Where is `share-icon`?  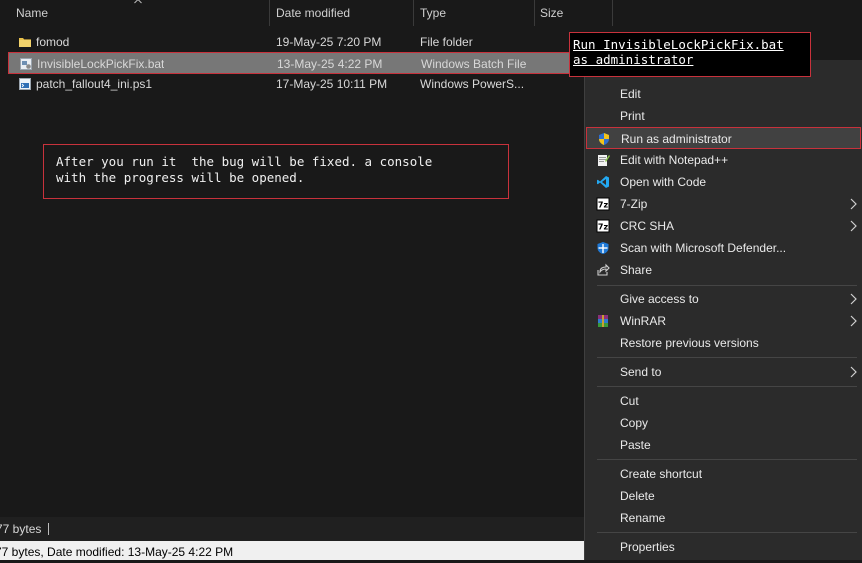
share-icon is located at coordinates (603, 269).